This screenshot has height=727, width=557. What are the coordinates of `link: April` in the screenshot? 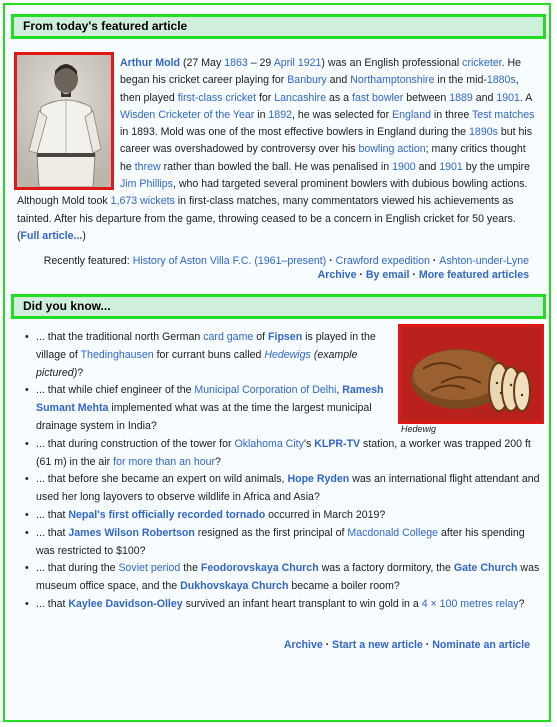 It's located at (284, 63).